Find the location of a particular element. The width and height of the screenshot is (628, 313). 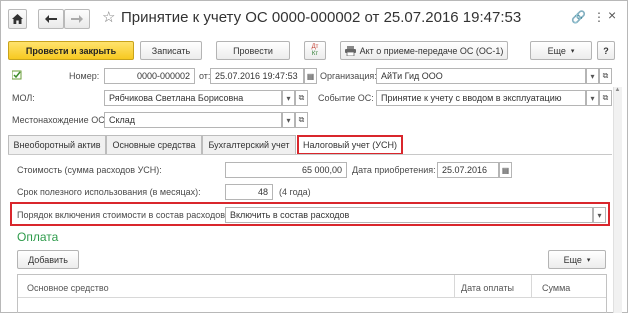

event-open-icon: ⧉ is located at coordinates (605, 98).